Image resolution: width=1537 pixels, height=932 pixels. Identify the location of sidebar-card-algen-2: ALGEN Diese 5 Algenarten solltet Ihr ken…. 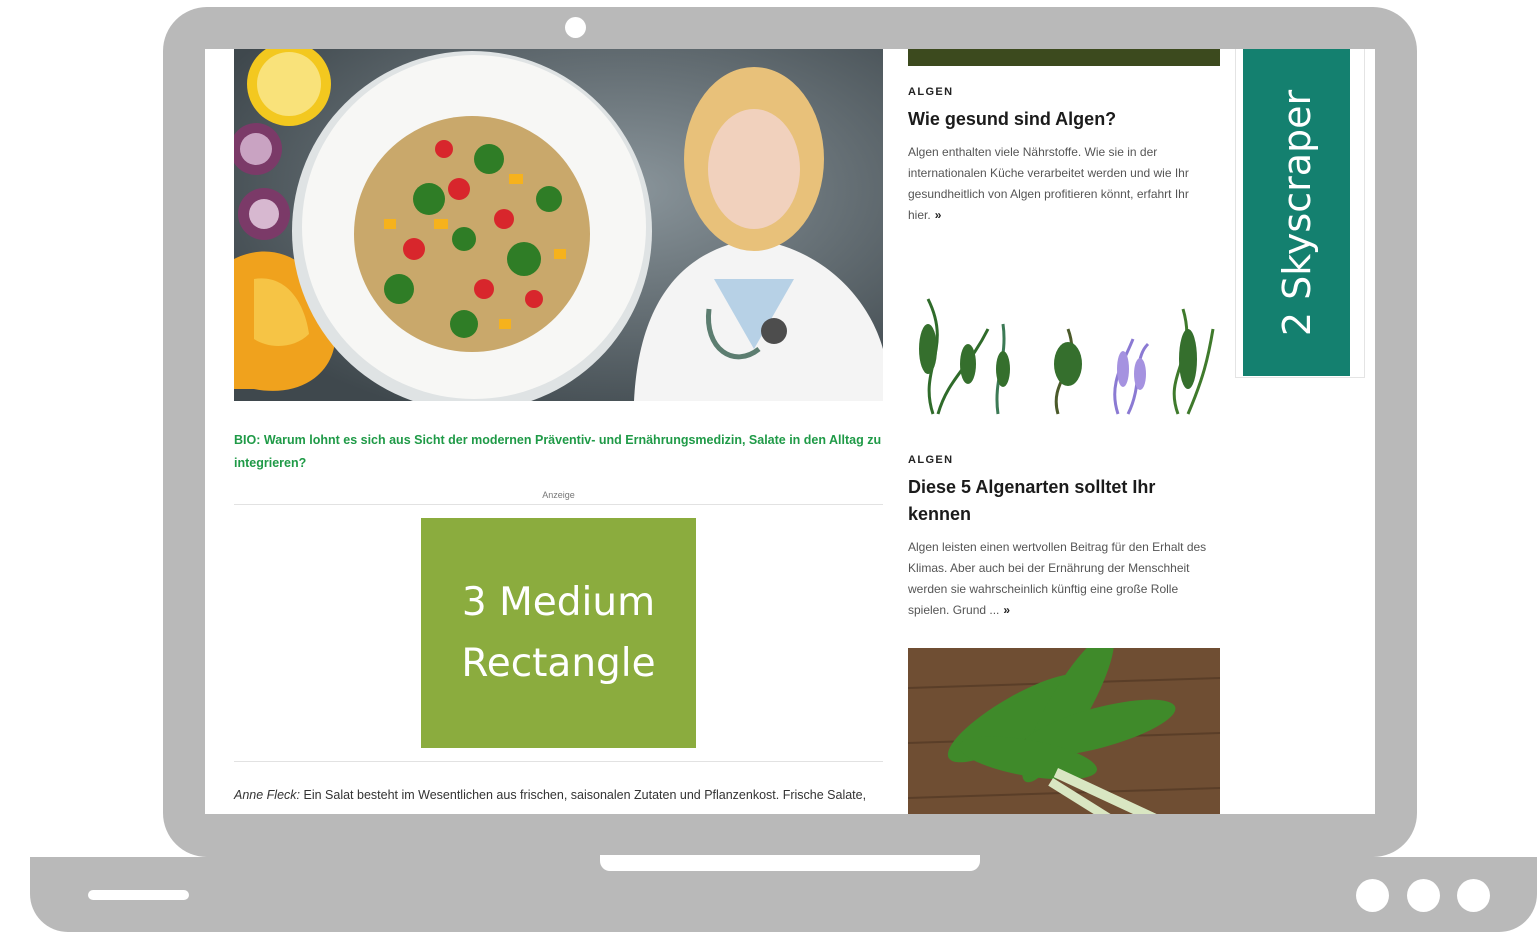
(1064, 537).